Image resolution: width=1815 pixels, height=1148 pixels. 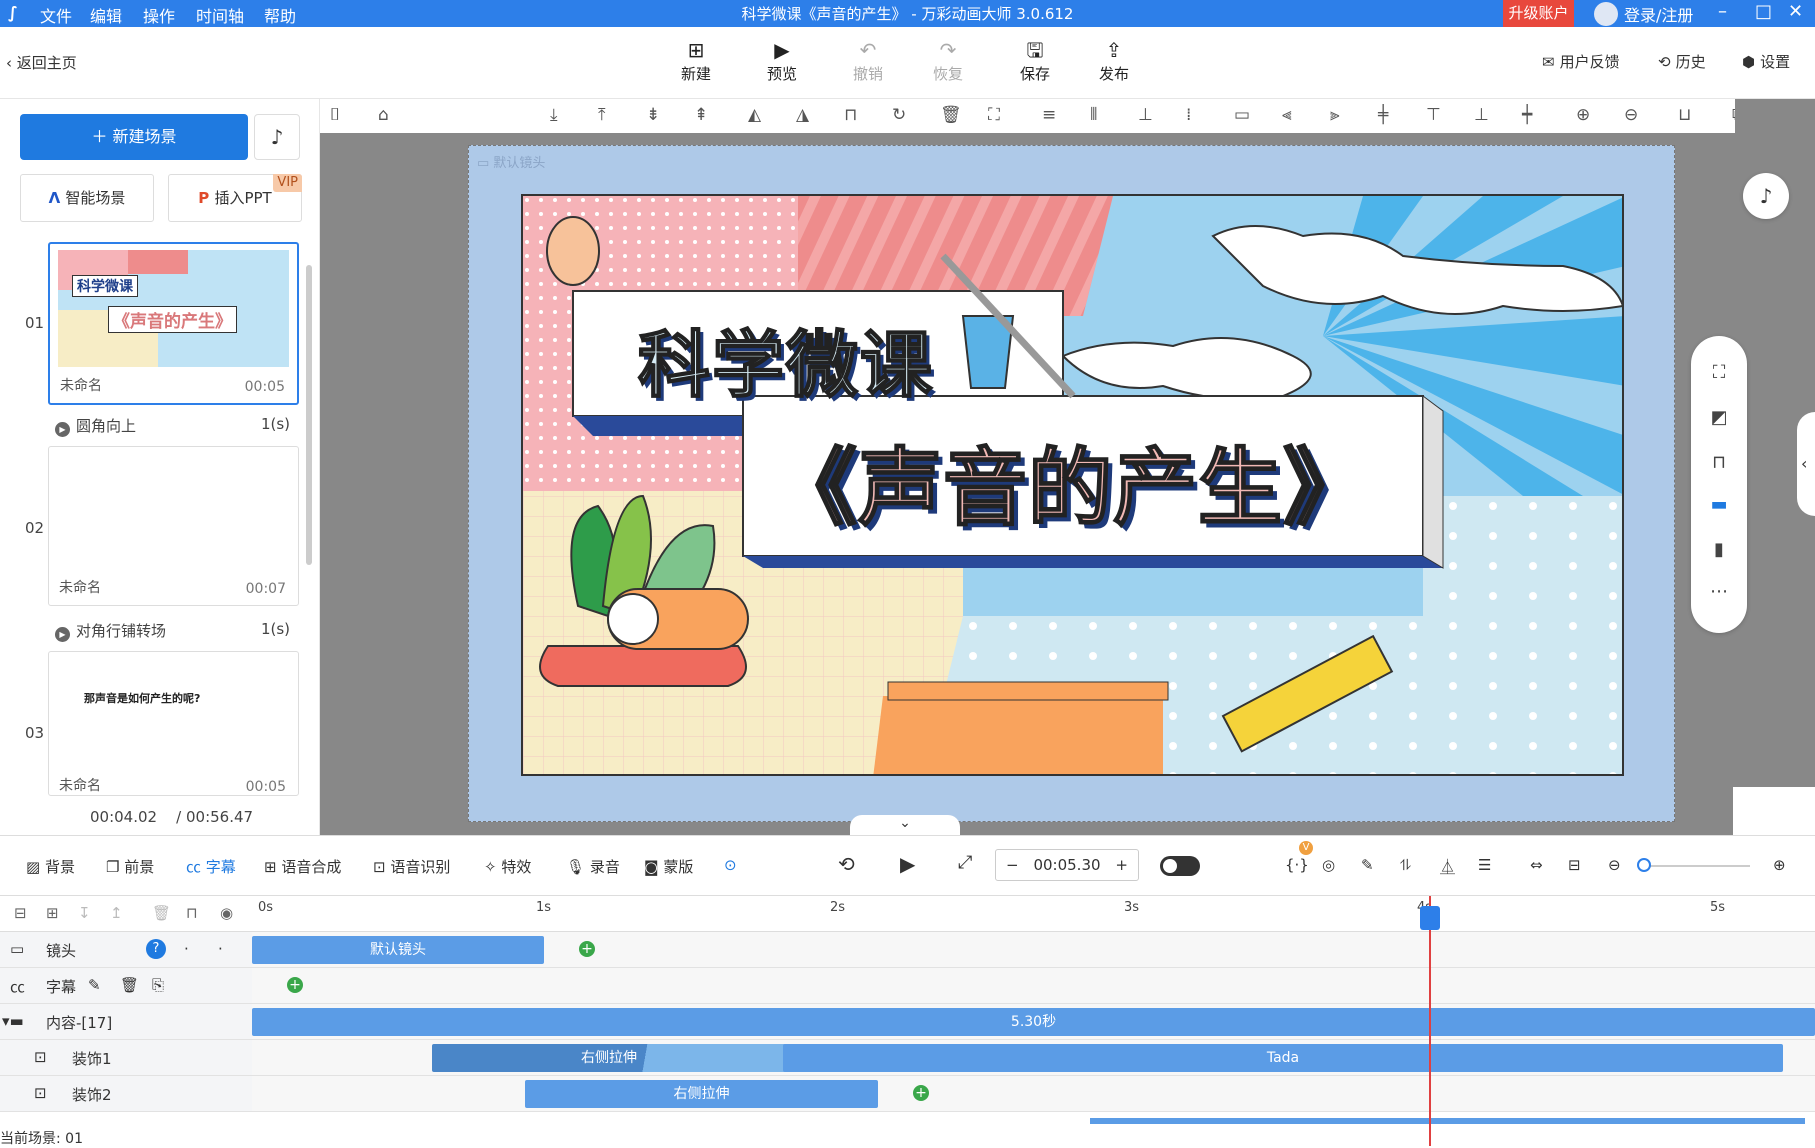 What do you see at coordinates (302, 866) in the screenshot?
I see `tts-tool: ⊞ 语音合成` at bounding box center [302, 866].